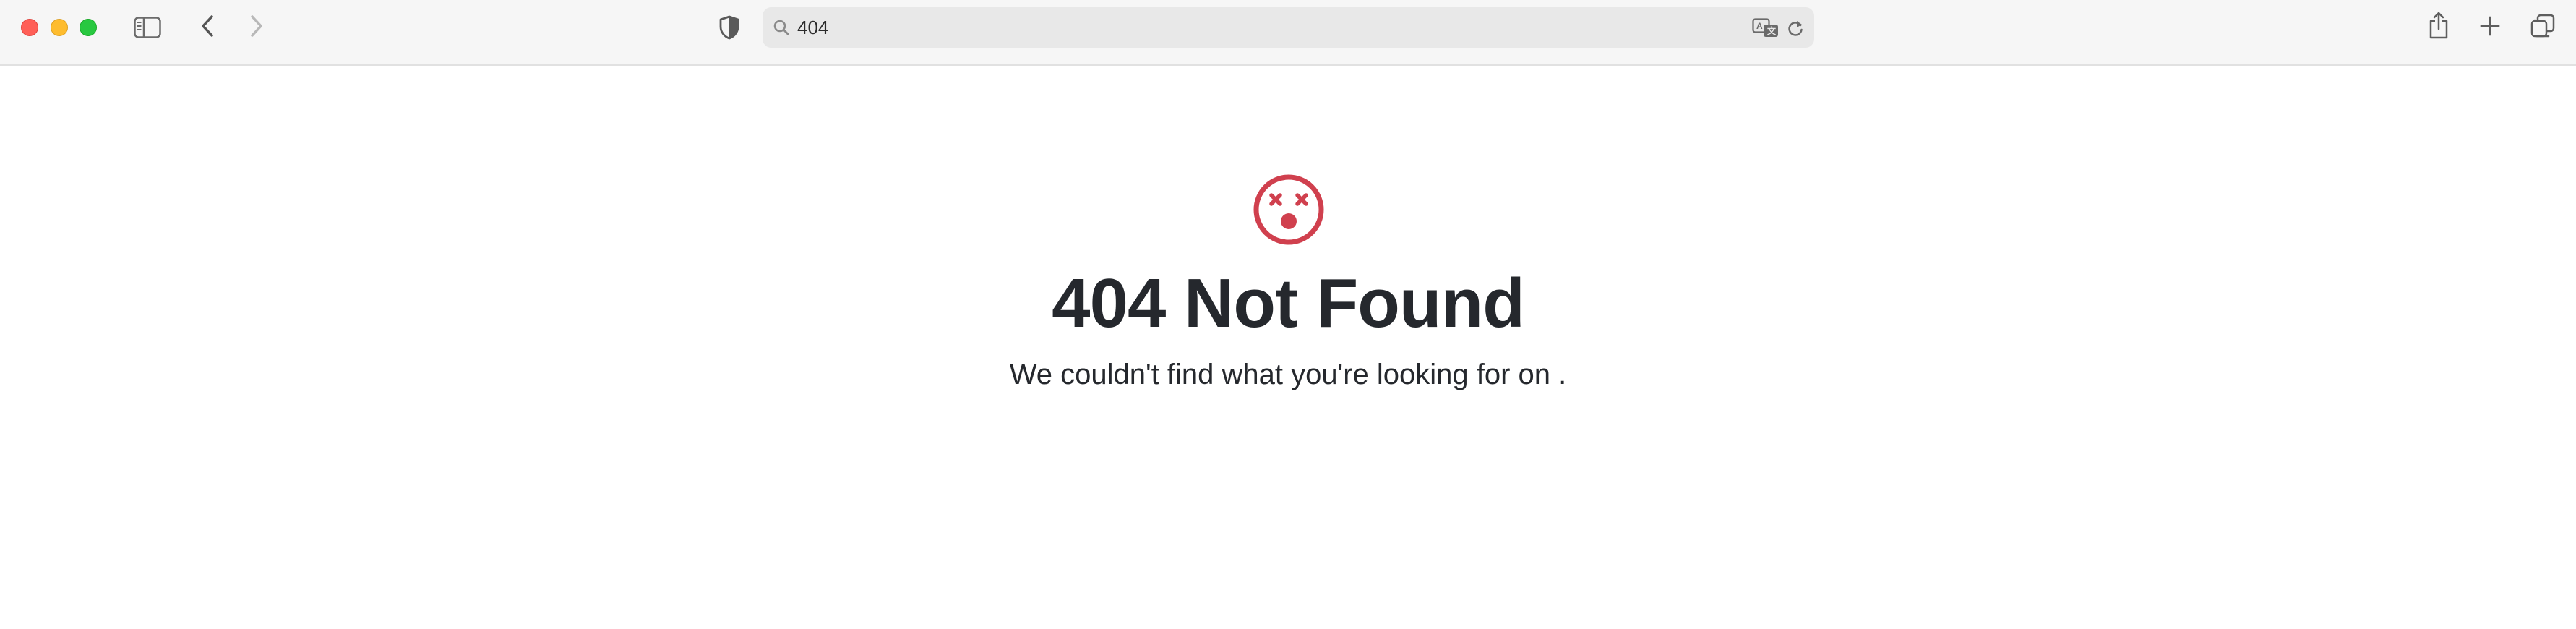 The width and height of the screenshot is (2576, 629). I want to click on page-title: 404 Not Found, so click(1289, 304).